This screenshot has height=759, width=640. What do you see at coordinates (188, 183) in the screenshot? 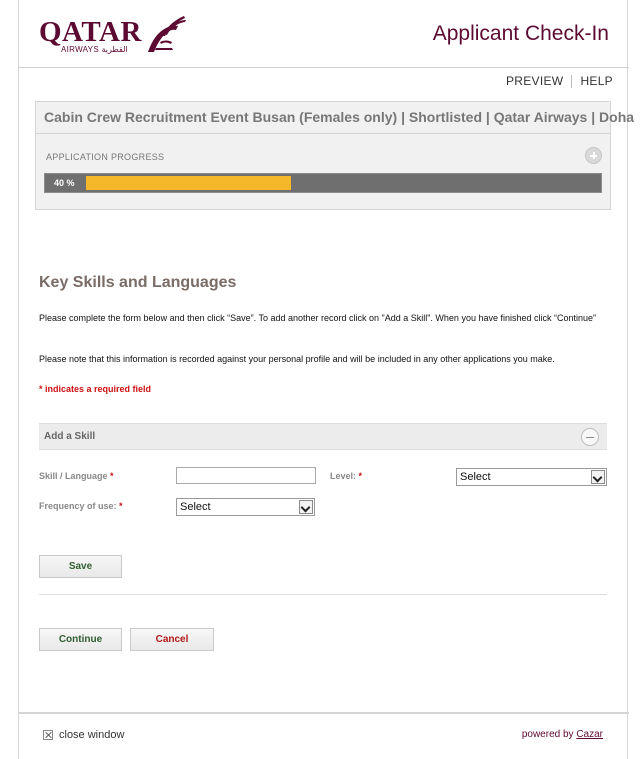
I see `progress-fill` at bounding box center [188, 183].